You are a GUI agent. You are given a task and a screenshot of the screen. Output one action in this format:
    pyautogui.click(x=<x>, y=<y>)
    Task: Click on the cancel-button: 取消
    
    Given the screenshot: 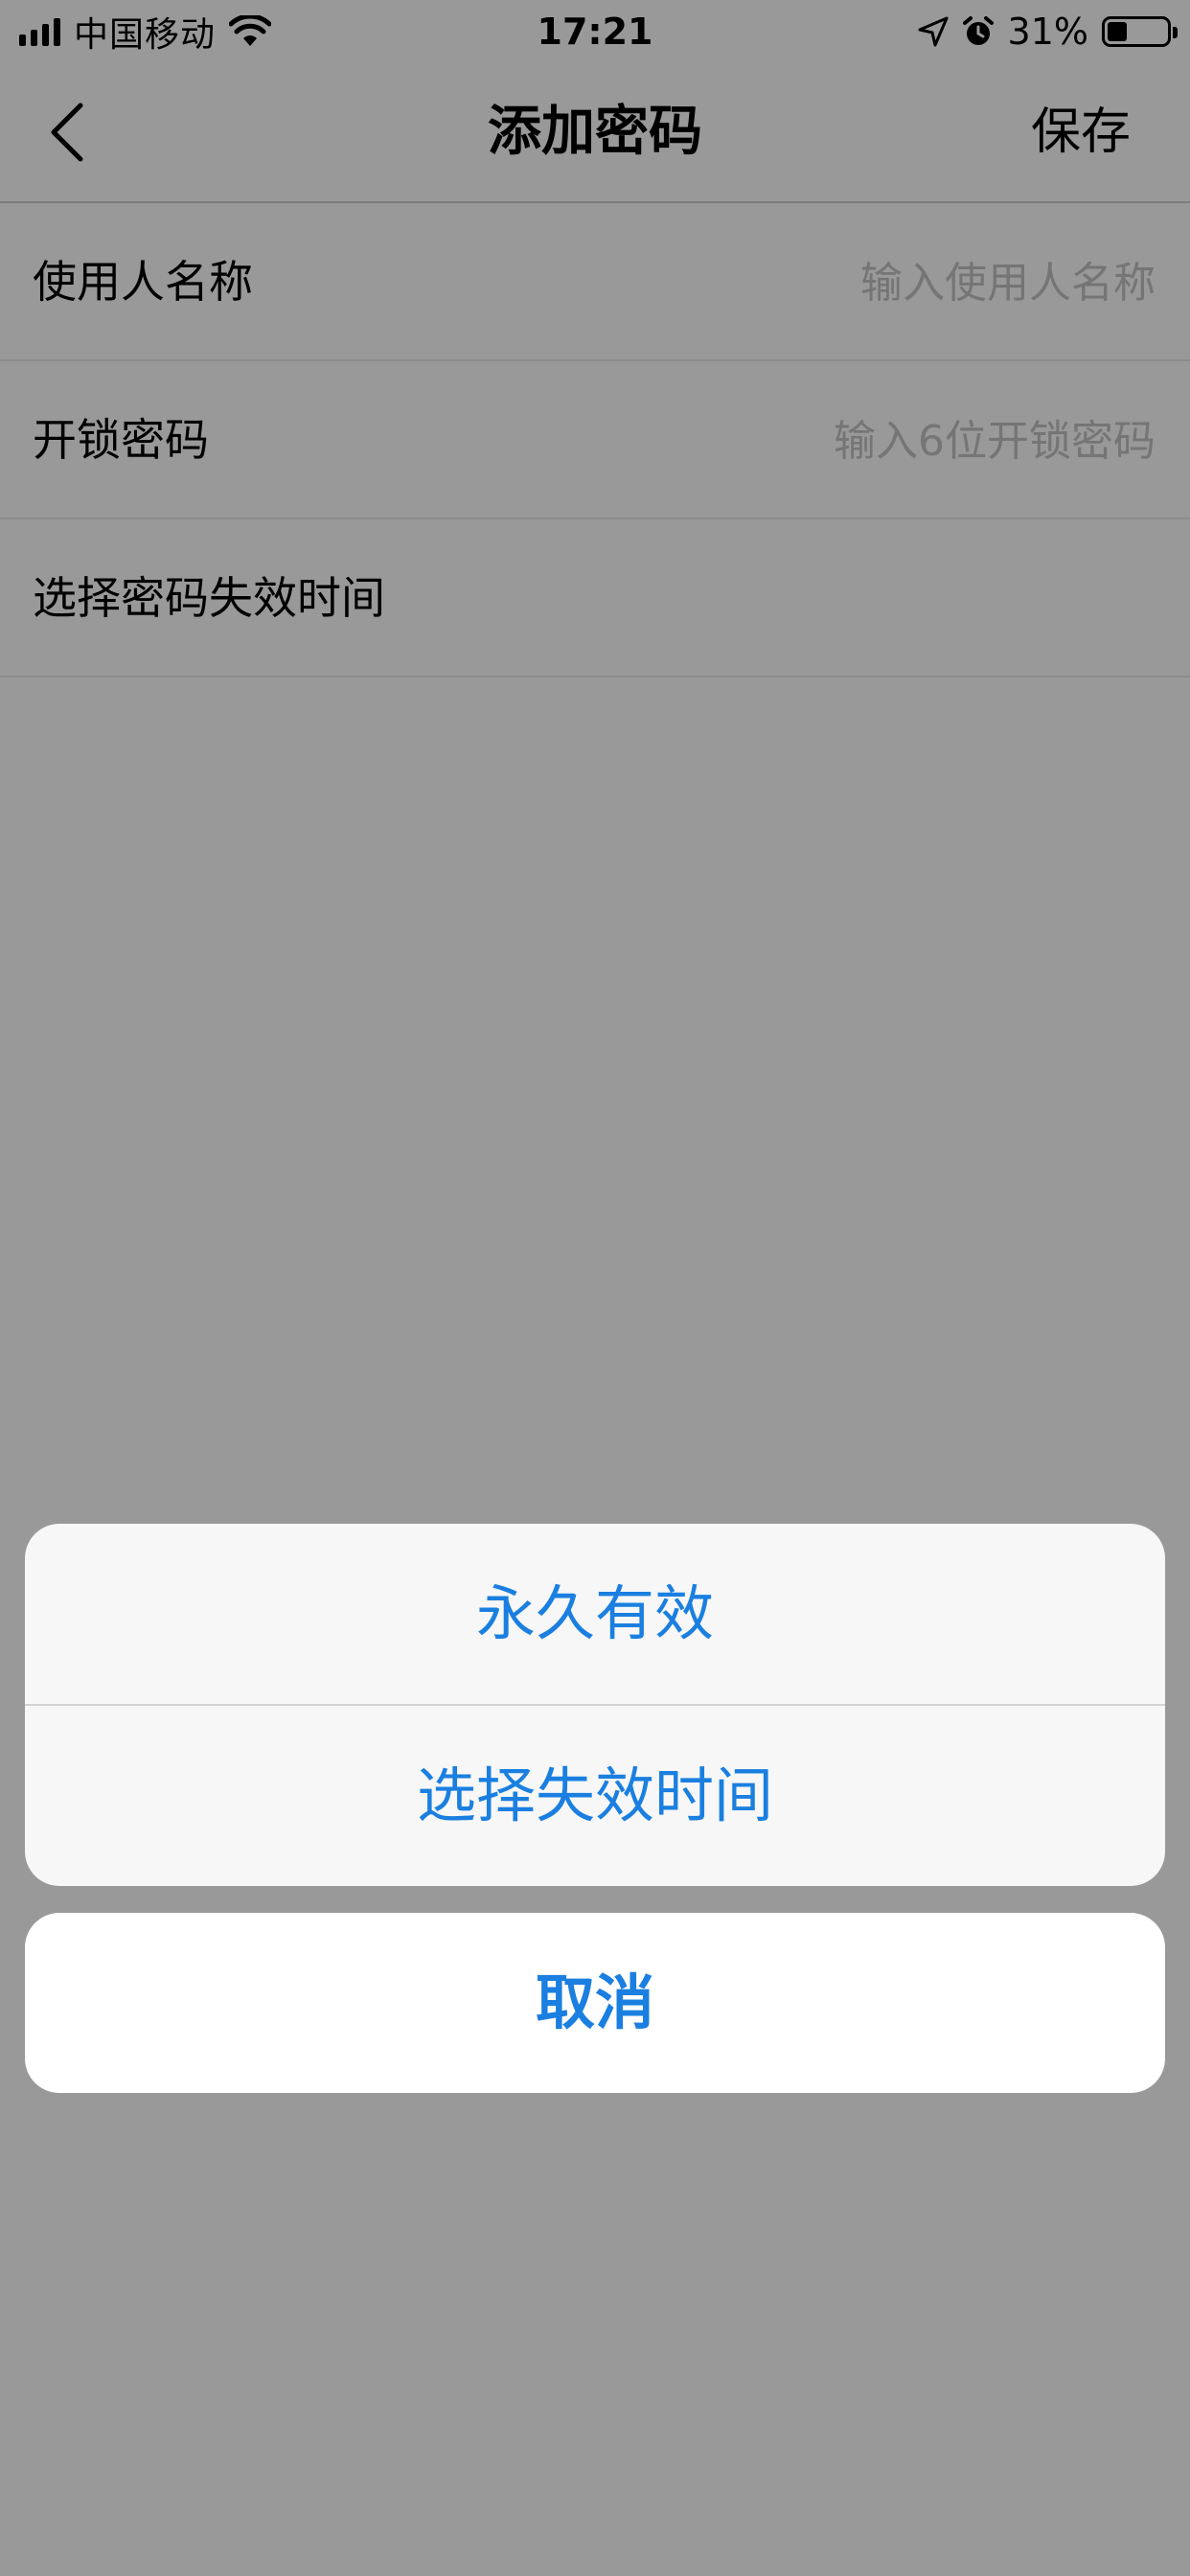 What is the action you would take?
    pyautogui.click(x=595, y=2003)
    